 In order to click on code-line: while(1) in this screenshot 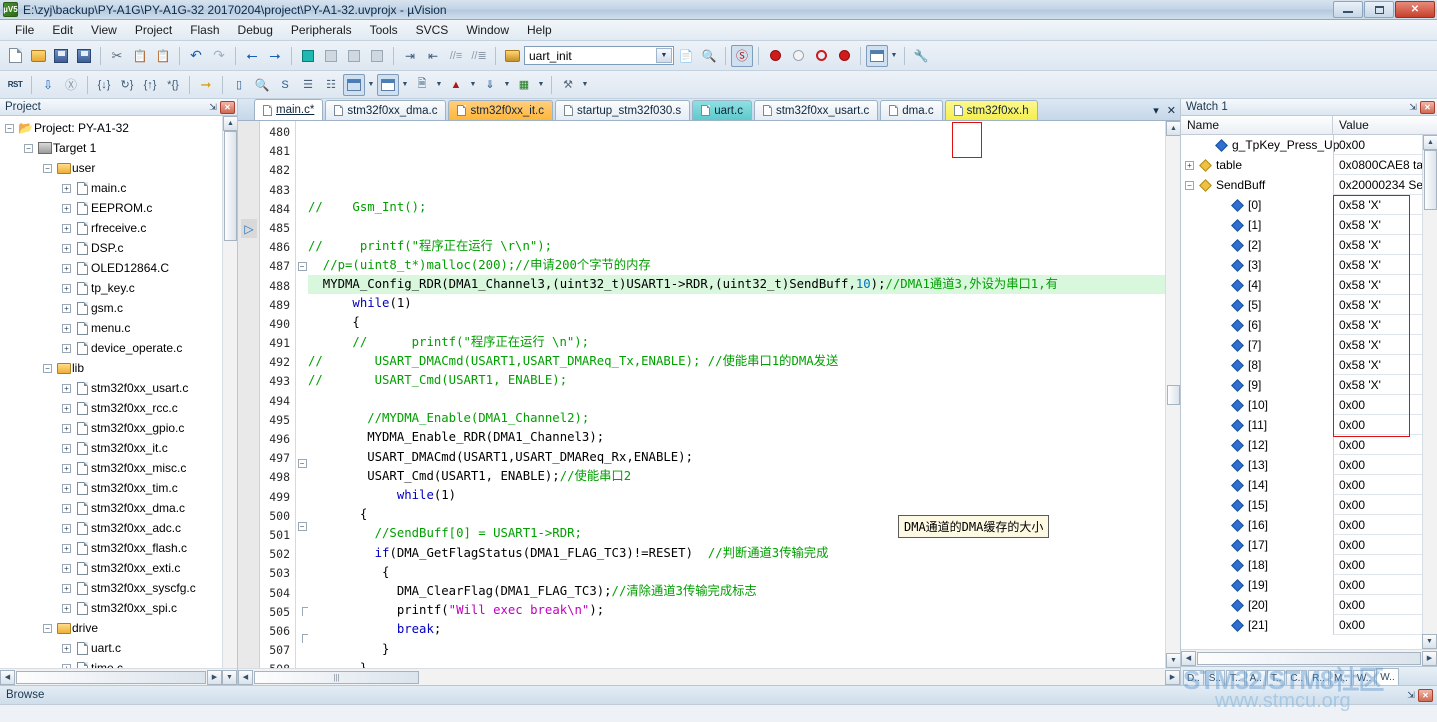, I will do `click(736, 303)`.